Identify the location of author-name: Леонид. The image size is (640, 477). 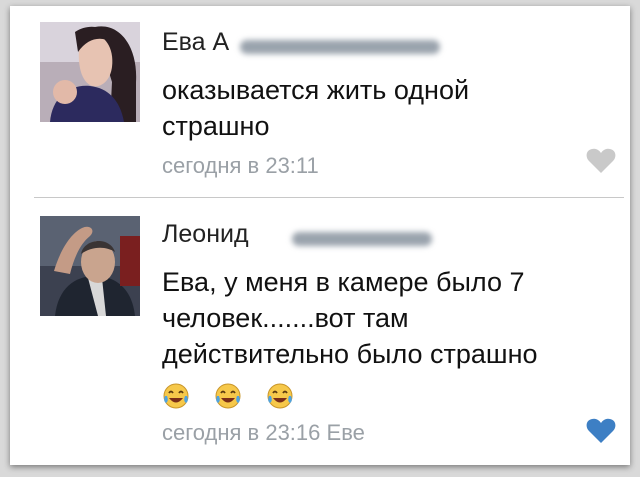
(205, 234).